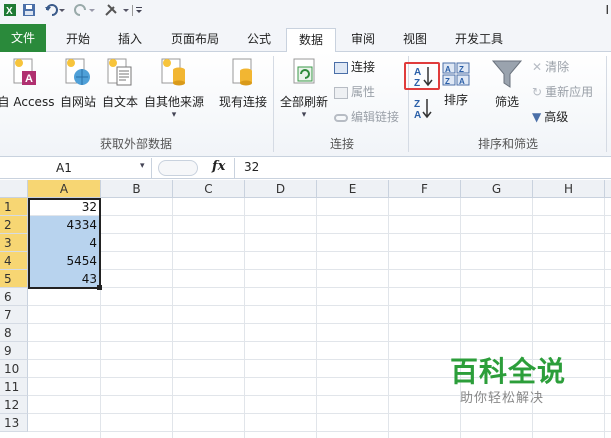 Image resolution: width=611 pixels, height=438 pixels. I want to click on row-header-13: 13, so click(14, 423).